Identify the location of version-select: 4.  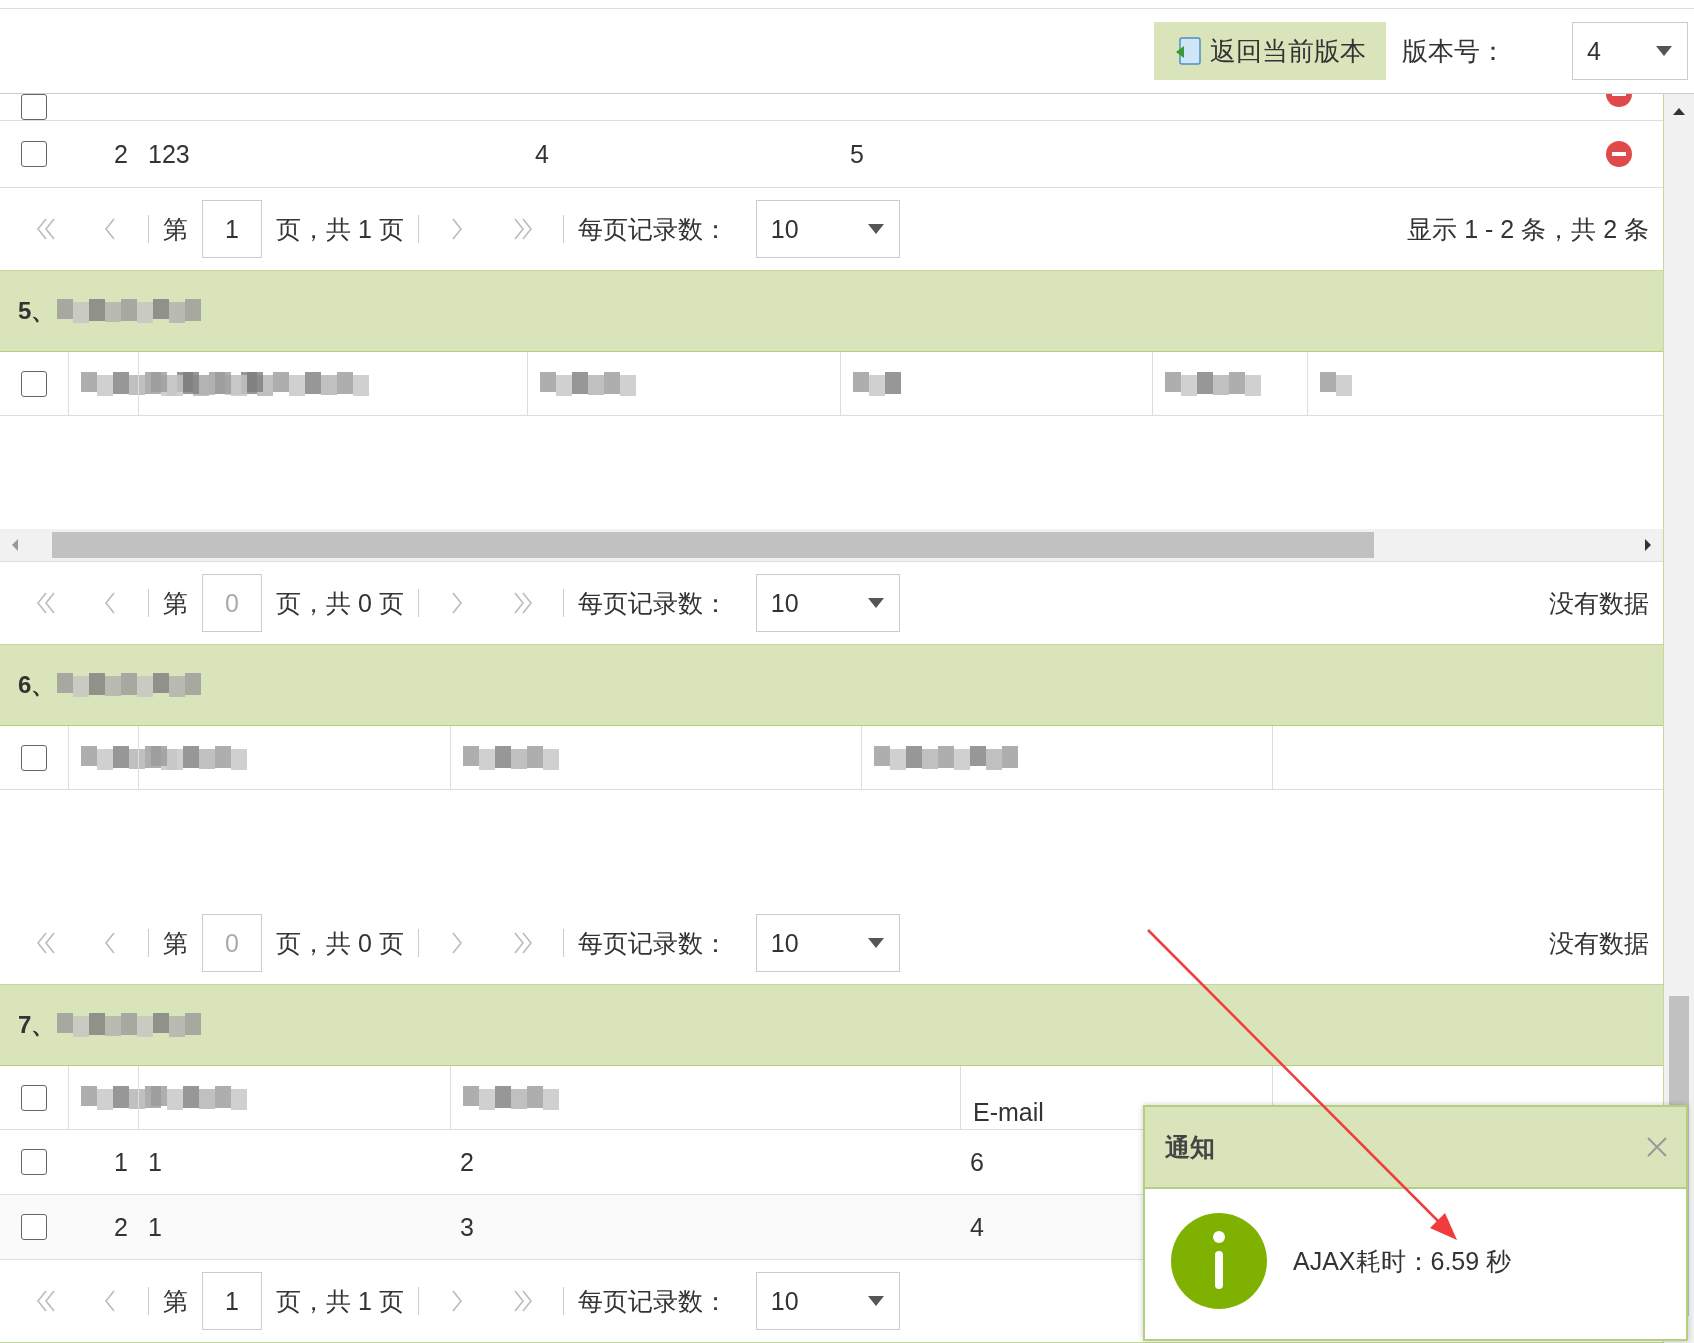
(1630, 51).